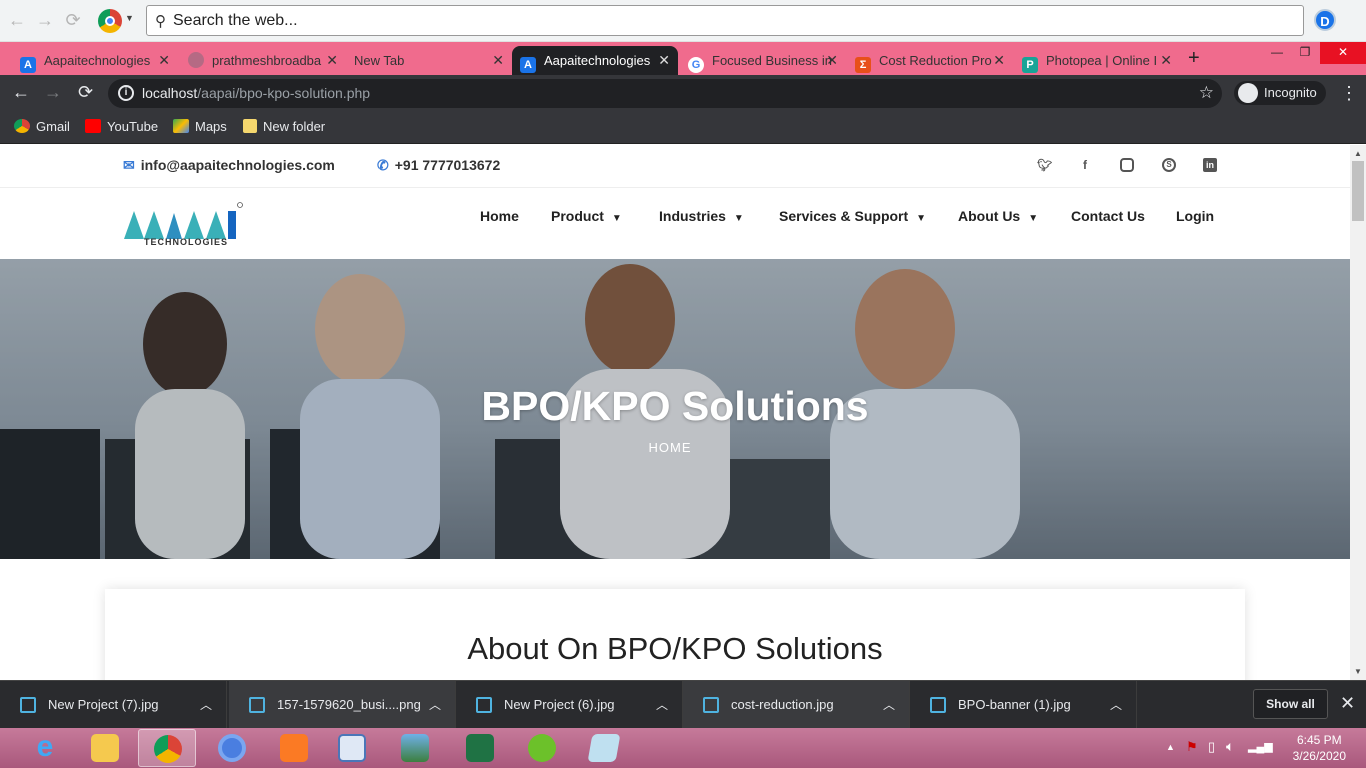 The height and width of the screenshot is (768, 1366). Describe the element at coordinates (665, 93) in the screenshot. I see `url-input: i localhost/aapai/bpo-kpo-solution.php ☆` at that location.